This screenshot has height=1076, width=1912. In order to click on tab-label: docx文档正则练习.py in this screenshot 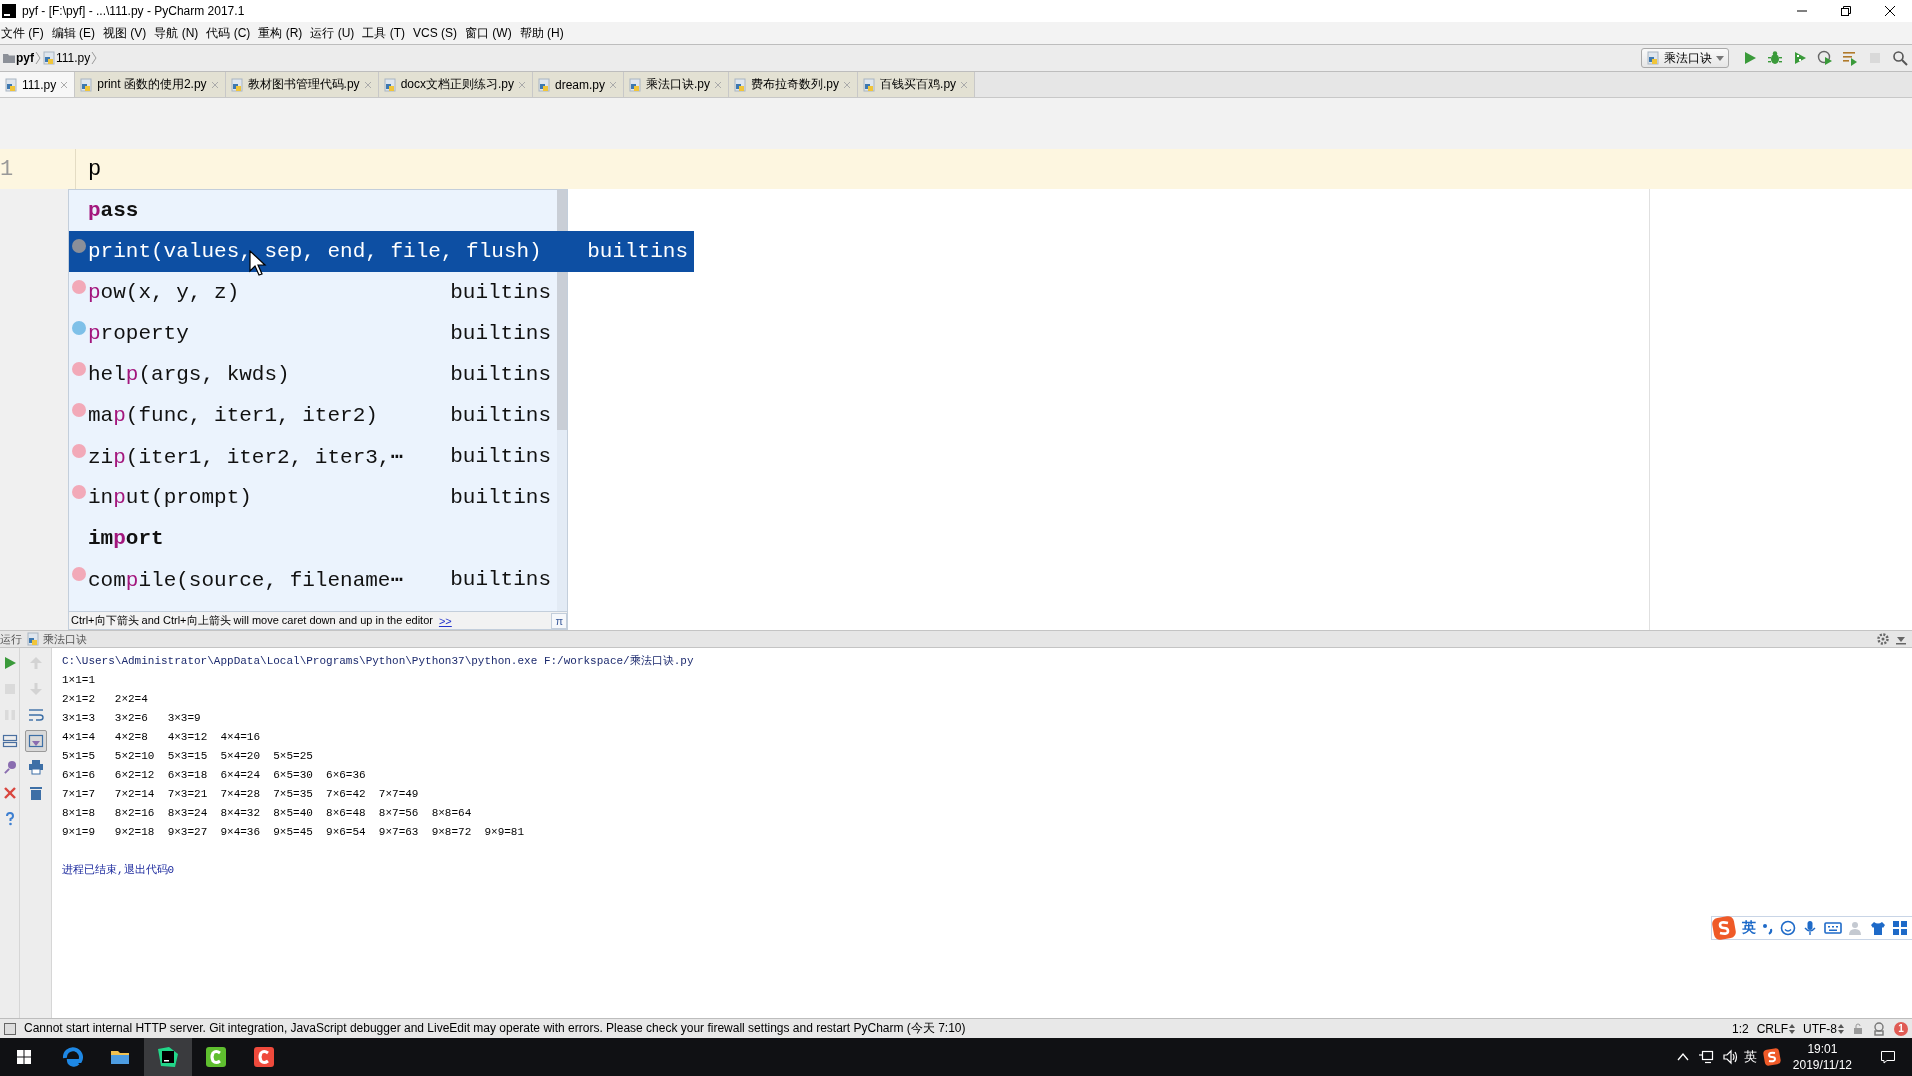, I will do `click(457, 84)`.